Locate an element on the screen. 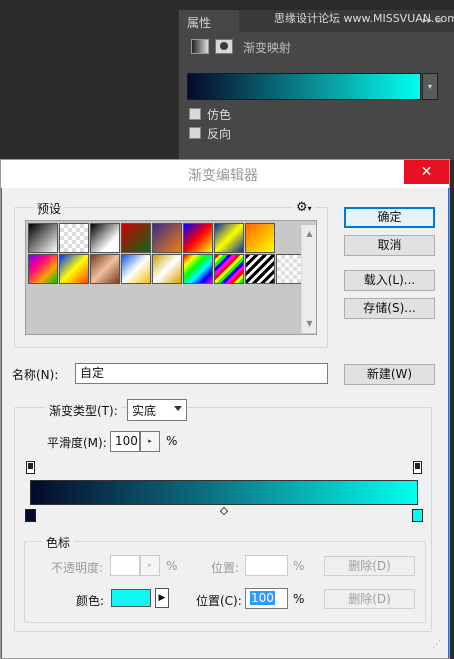 This screenshot has height=659, width=454. presets-grid is located at coordinates (171, 277).